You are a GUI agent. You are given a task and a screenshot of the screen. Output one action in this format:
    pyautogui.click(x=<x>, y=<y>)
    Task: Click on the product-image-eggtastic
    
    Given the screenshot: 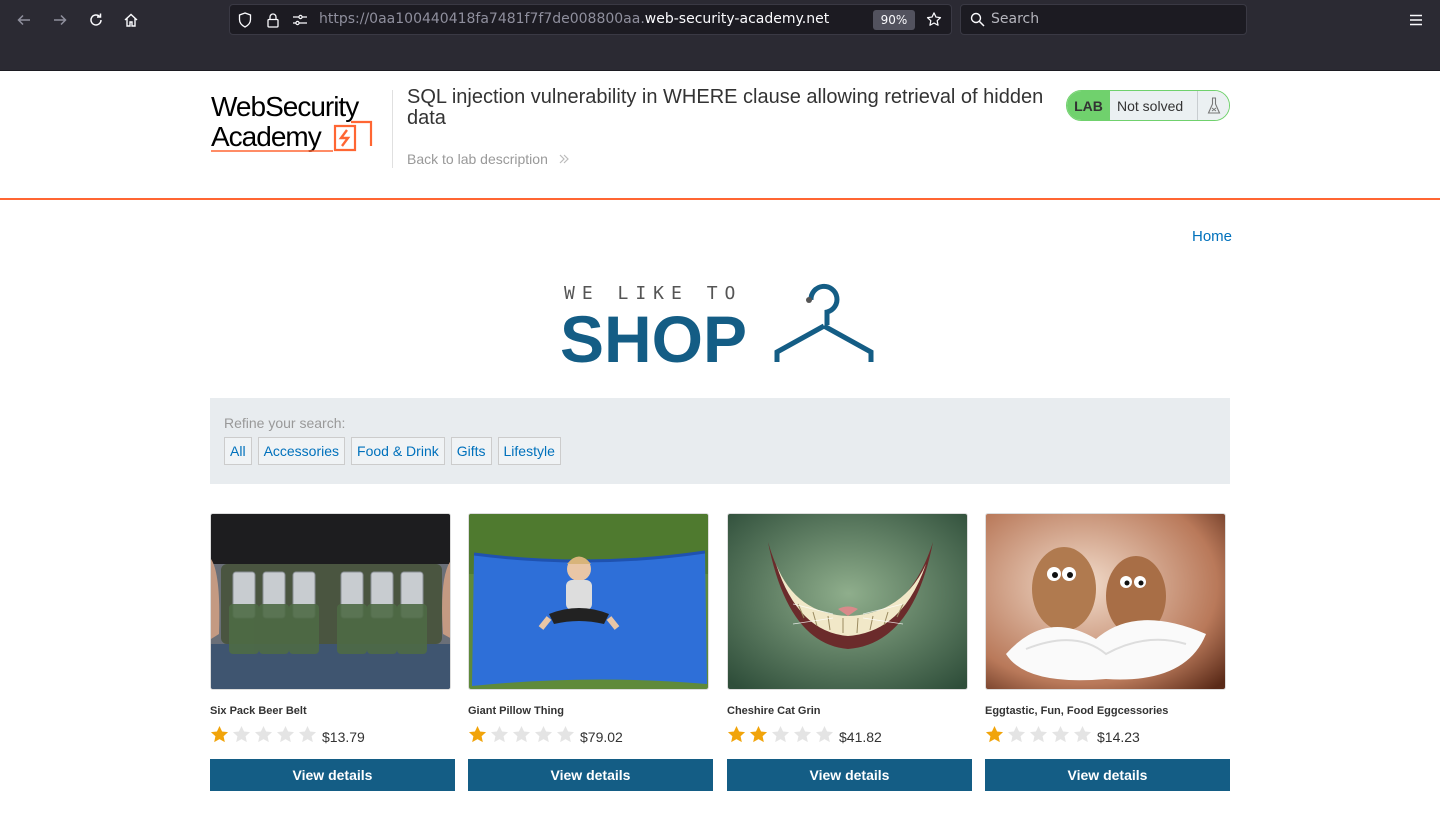 What is the action you would take?
    pyautogui.click(x=1105, y=601)
    